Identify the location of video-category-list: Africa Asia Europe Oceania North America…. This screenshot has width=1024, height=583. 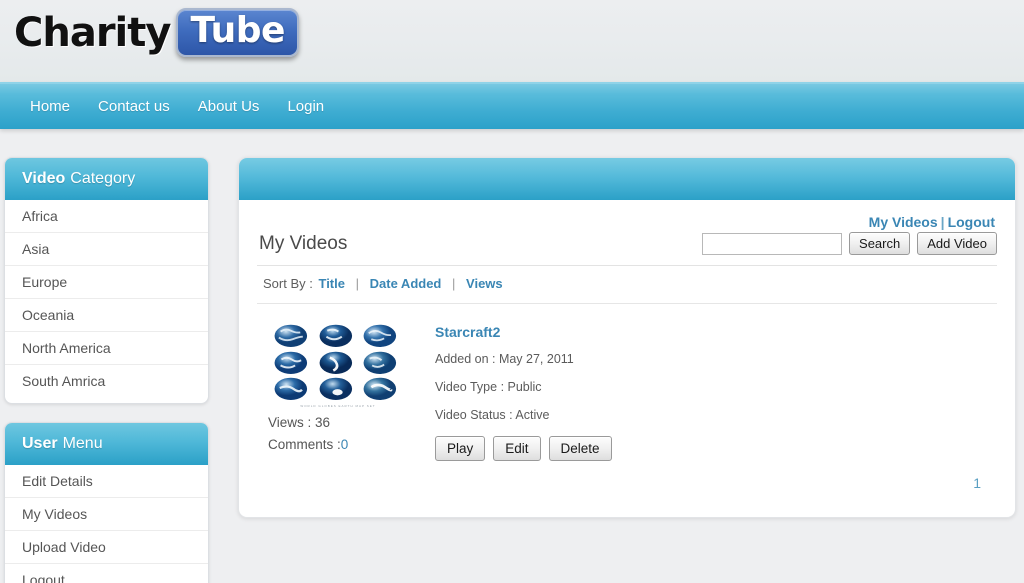
(106, 301).